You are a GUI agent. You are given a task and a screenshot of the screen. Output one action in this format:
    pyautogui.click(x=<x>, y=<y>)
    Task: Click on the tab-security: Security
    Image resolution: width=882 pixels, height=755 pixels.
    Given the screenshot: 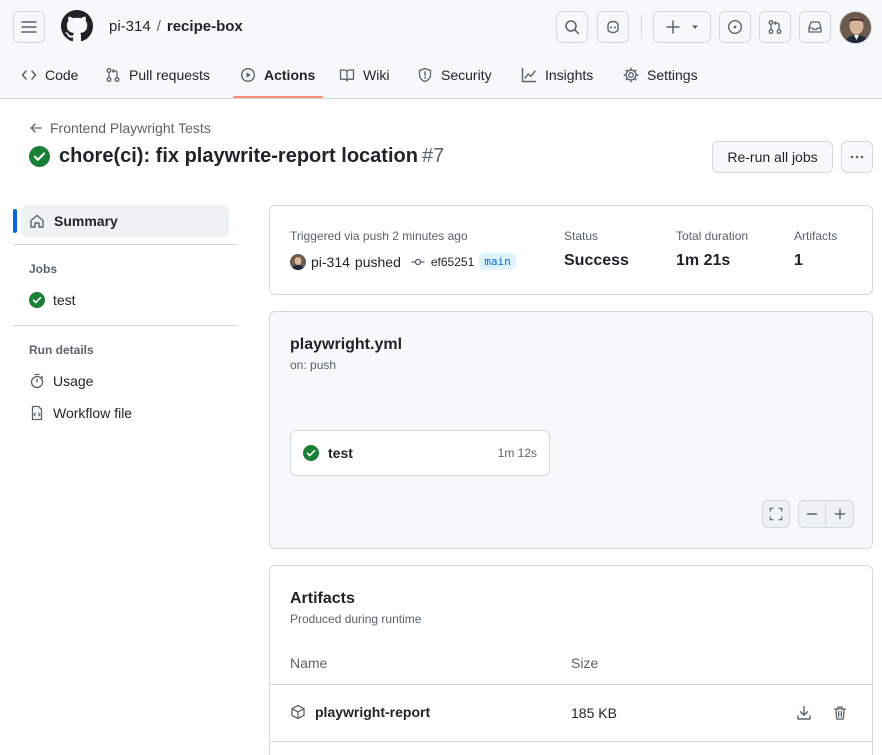 What is the action you would take?
    pyautogui.click(x=454, y=75)
    